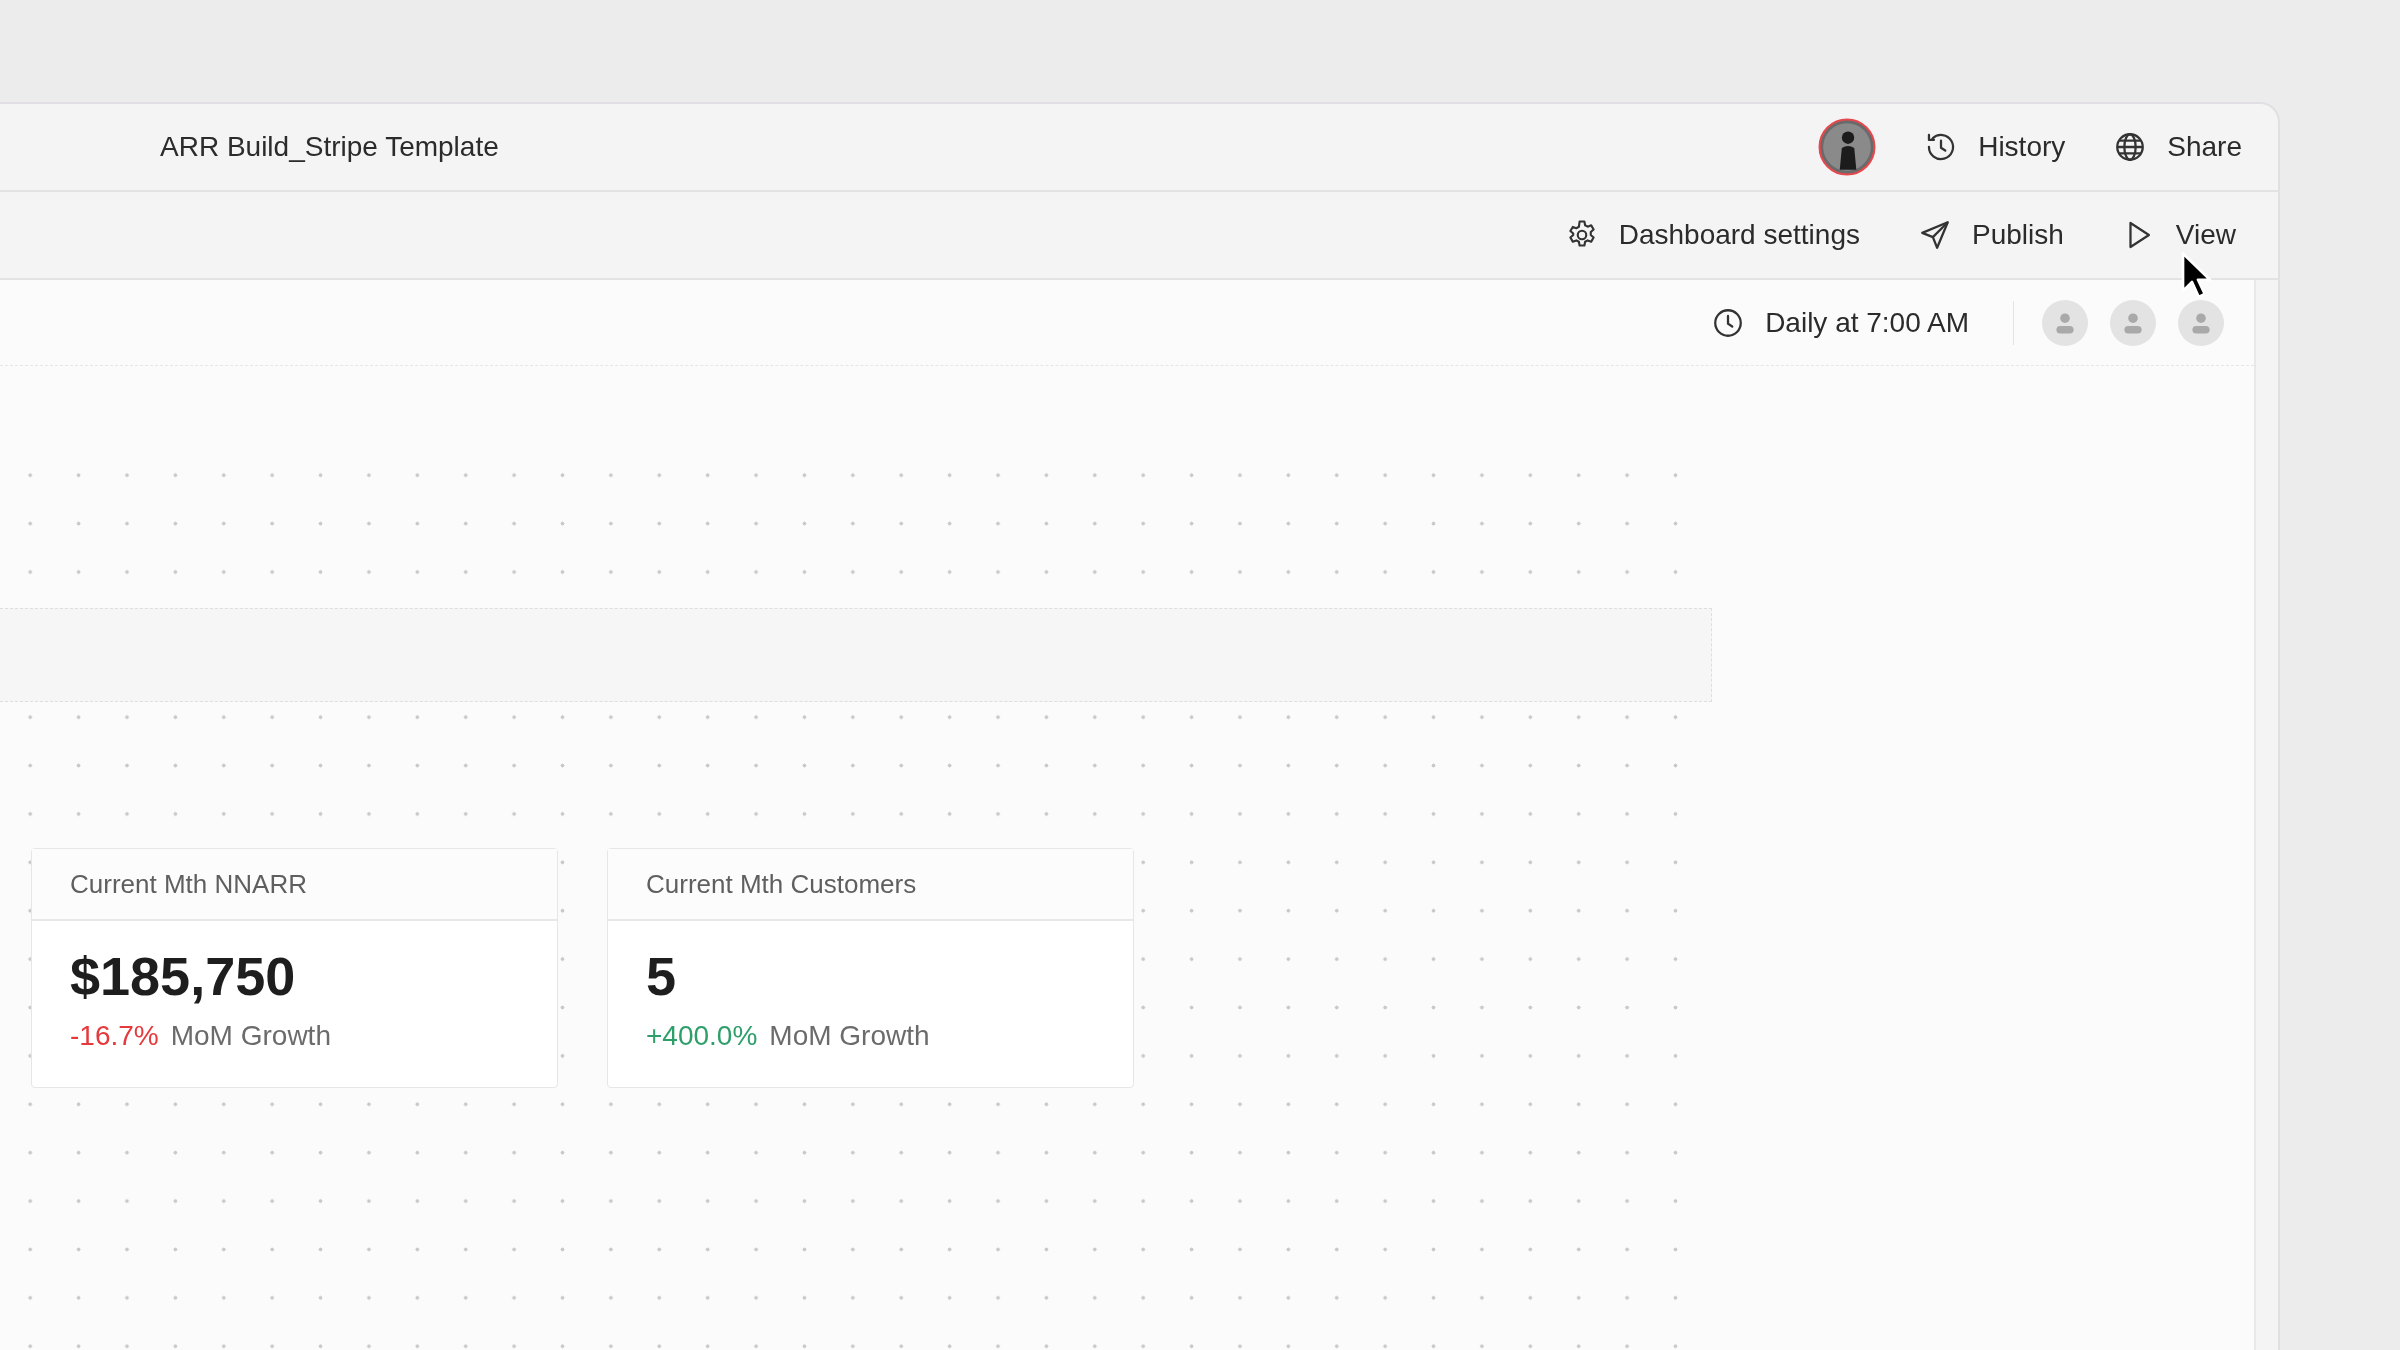 Image resolution: width=2400 pixels, height=1350 pixels. What do you see at coordinates (662, 977) in the screenshot?
I see `metric-value: 5` at bounding box center [662, 977].